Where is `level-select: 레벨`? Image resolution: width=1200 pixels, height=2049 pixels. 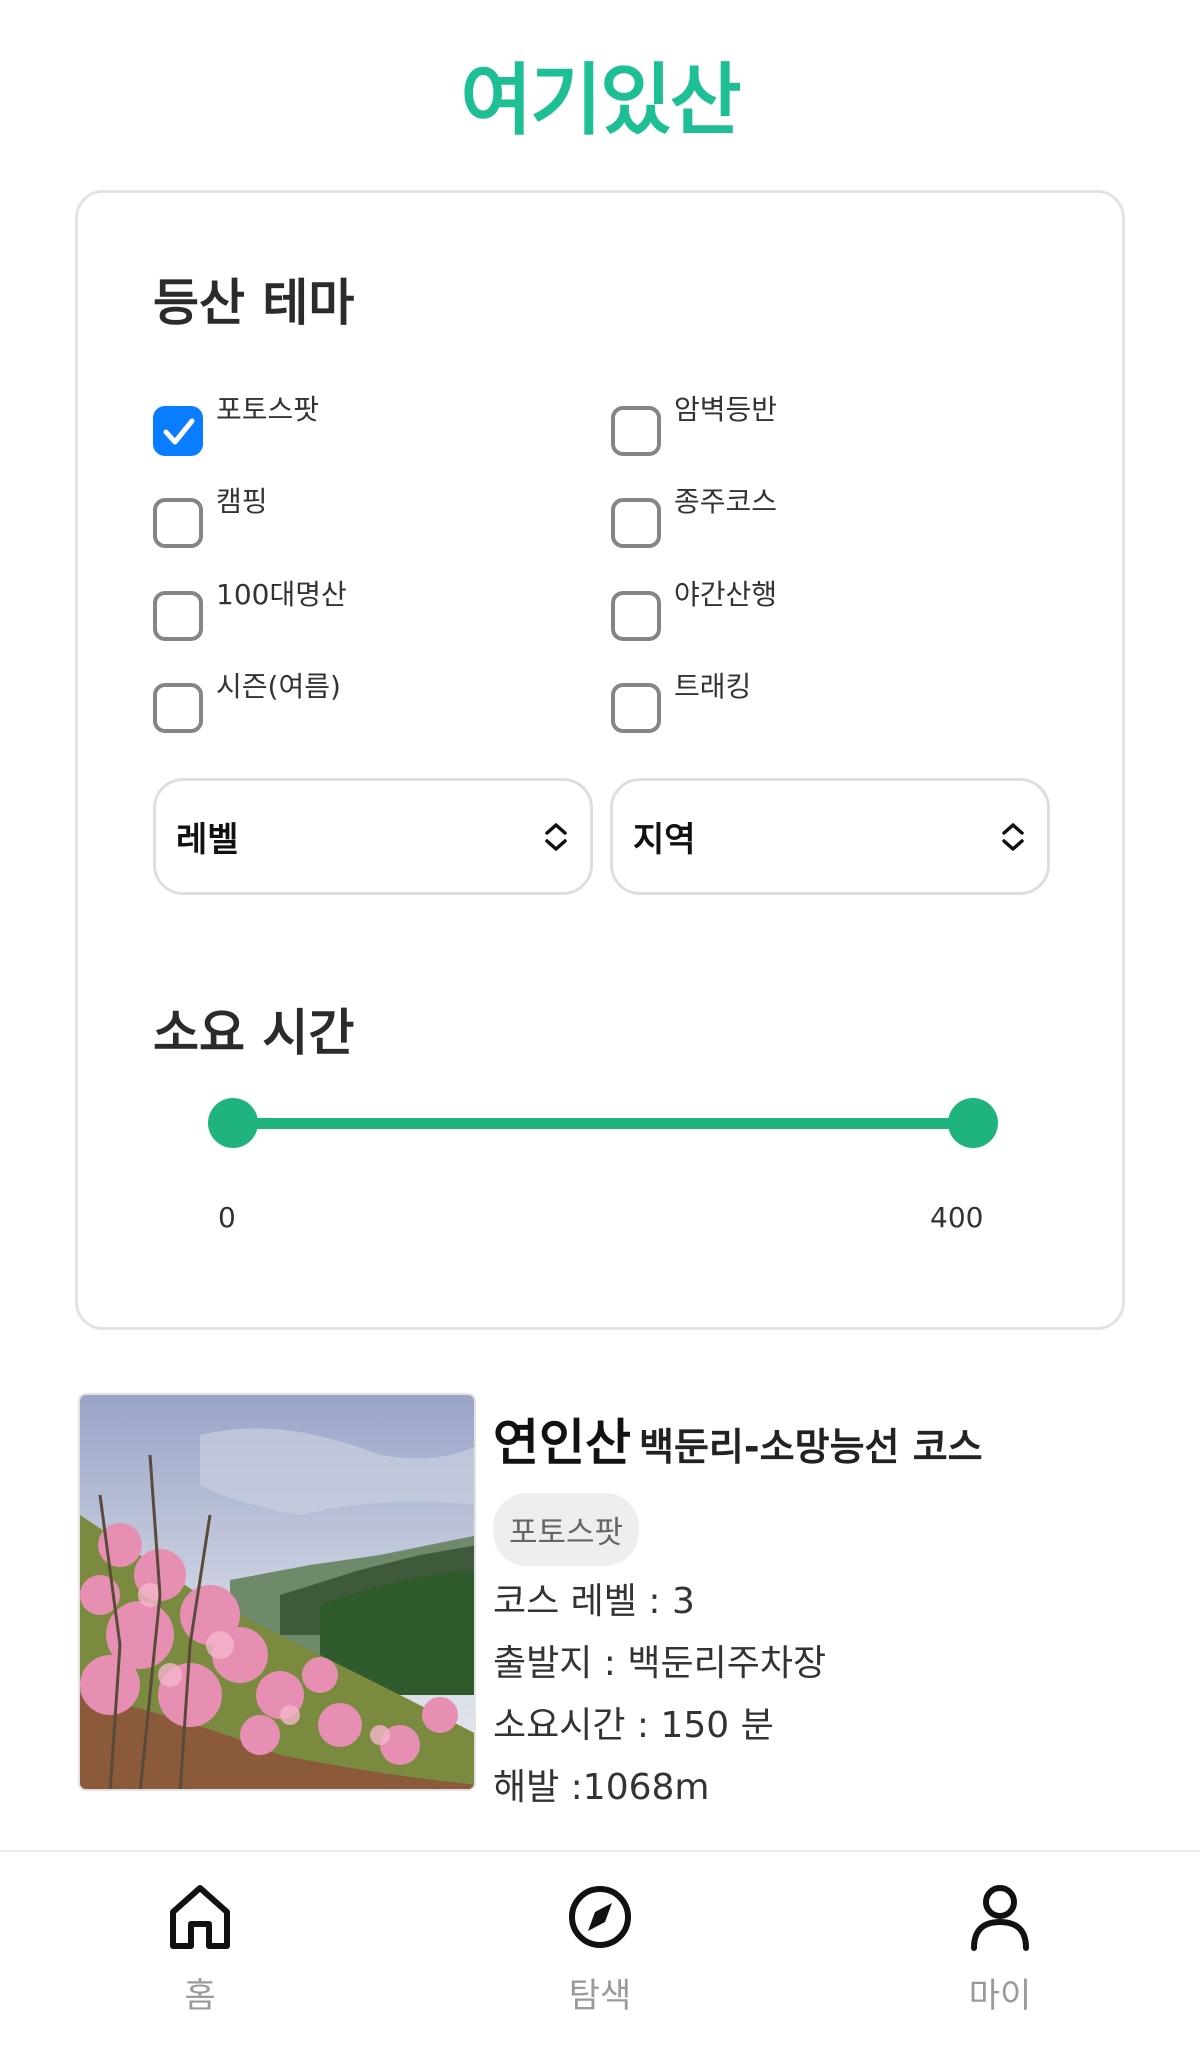 level-select: 레벨 is located at coordinates (373, 836).